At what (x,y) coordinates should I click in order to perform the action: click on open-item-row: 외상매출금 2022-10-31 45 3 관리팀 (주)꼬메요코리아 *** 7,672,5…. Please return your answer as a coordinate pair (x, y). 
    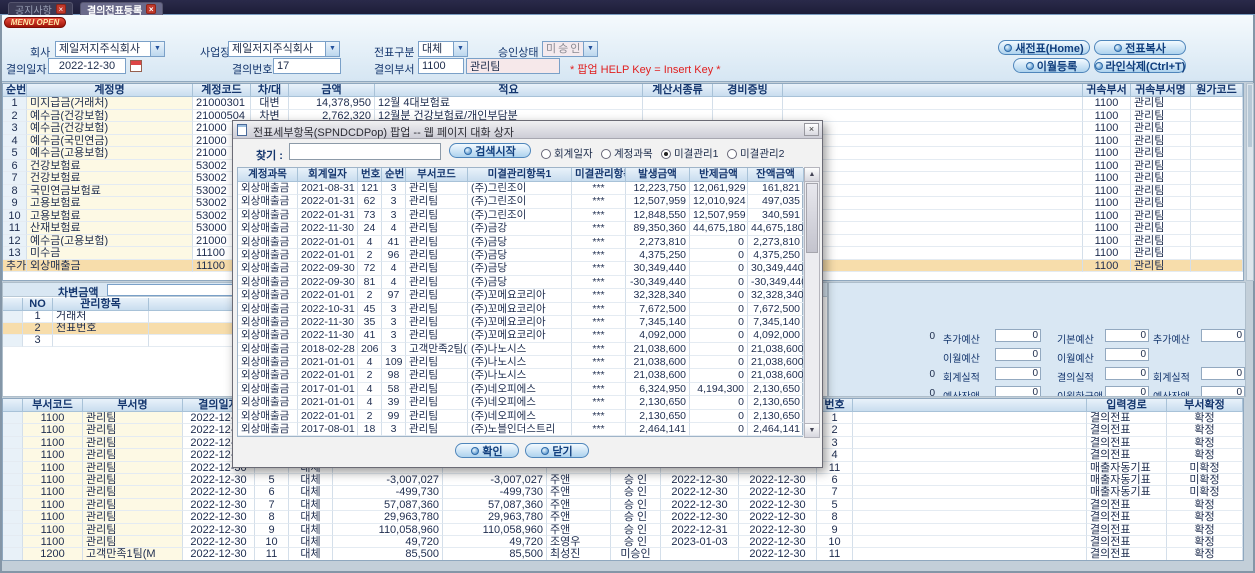
    Looking at the image, I should click on (521, 309).